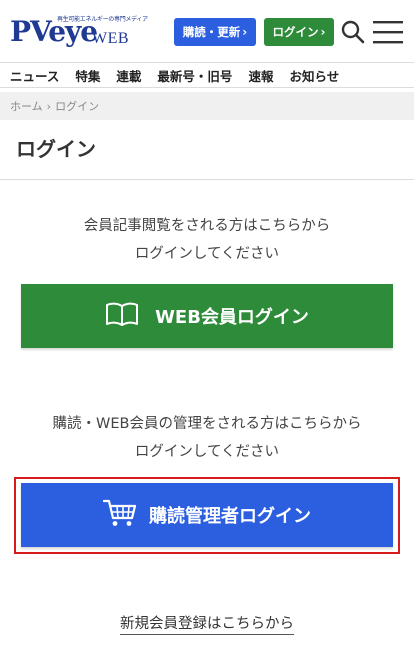  I want to click on new-member-register-link: 新規会員登録はこちらから, so click(207, 625).